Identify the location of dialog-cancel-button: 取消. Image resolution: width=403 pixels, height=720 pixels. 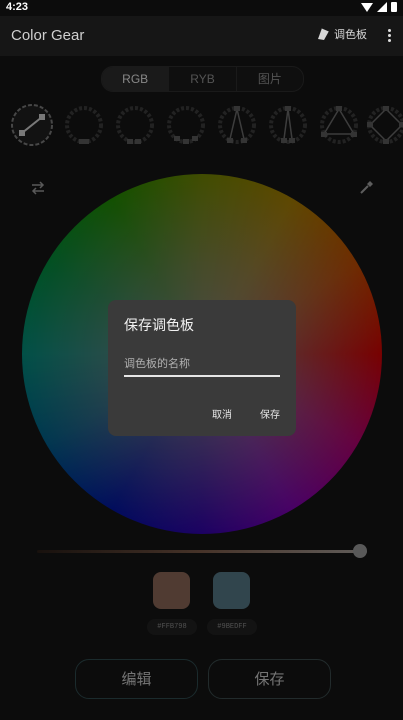
(222, 413).